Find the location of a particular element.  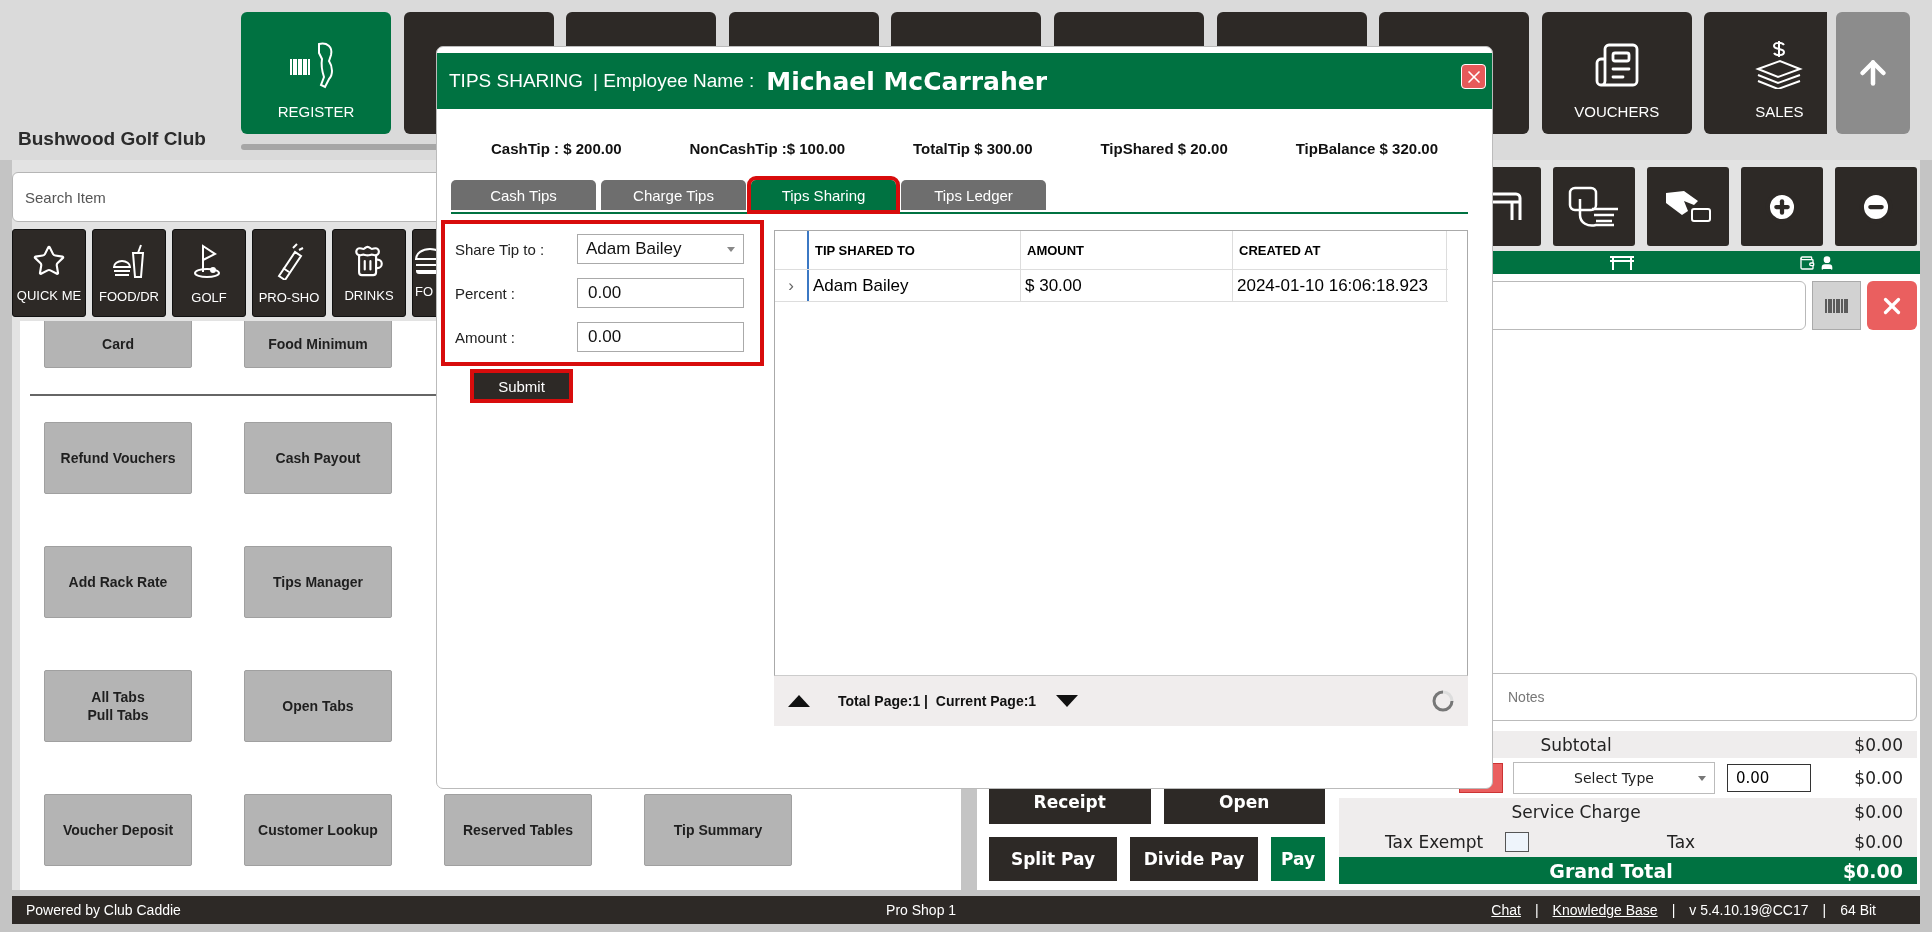

tax-value: $0.00 is located at coordinates (1878, 841).